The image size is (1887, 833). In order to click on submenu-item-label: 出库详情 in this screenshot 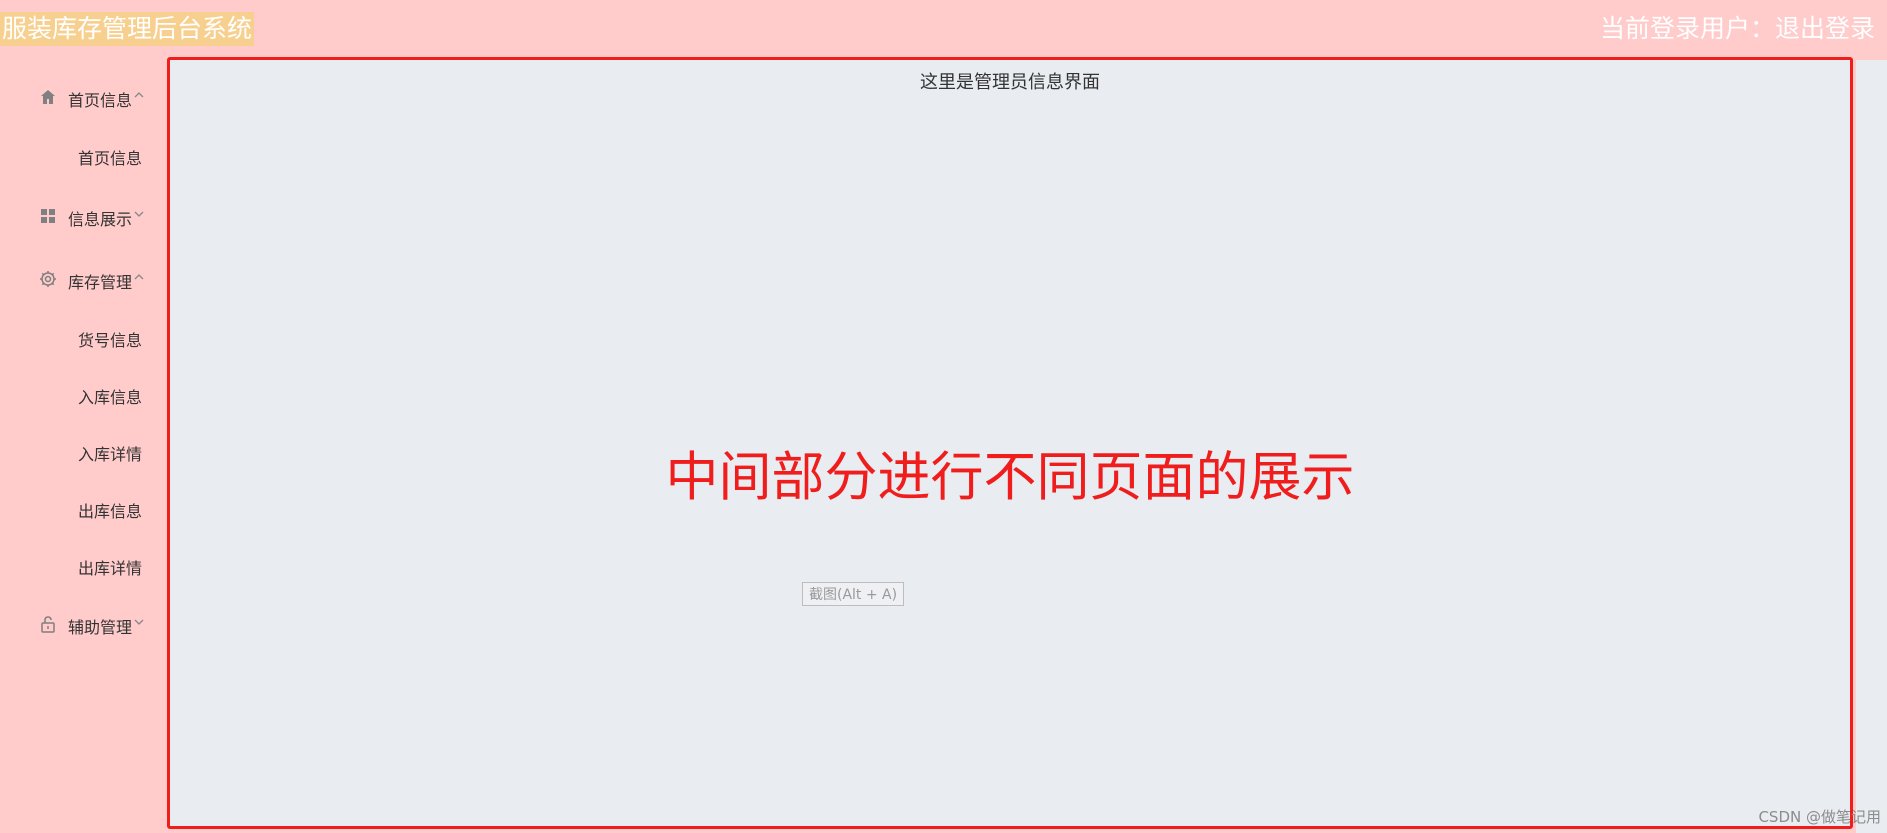, I will do `click(110, 568)`.